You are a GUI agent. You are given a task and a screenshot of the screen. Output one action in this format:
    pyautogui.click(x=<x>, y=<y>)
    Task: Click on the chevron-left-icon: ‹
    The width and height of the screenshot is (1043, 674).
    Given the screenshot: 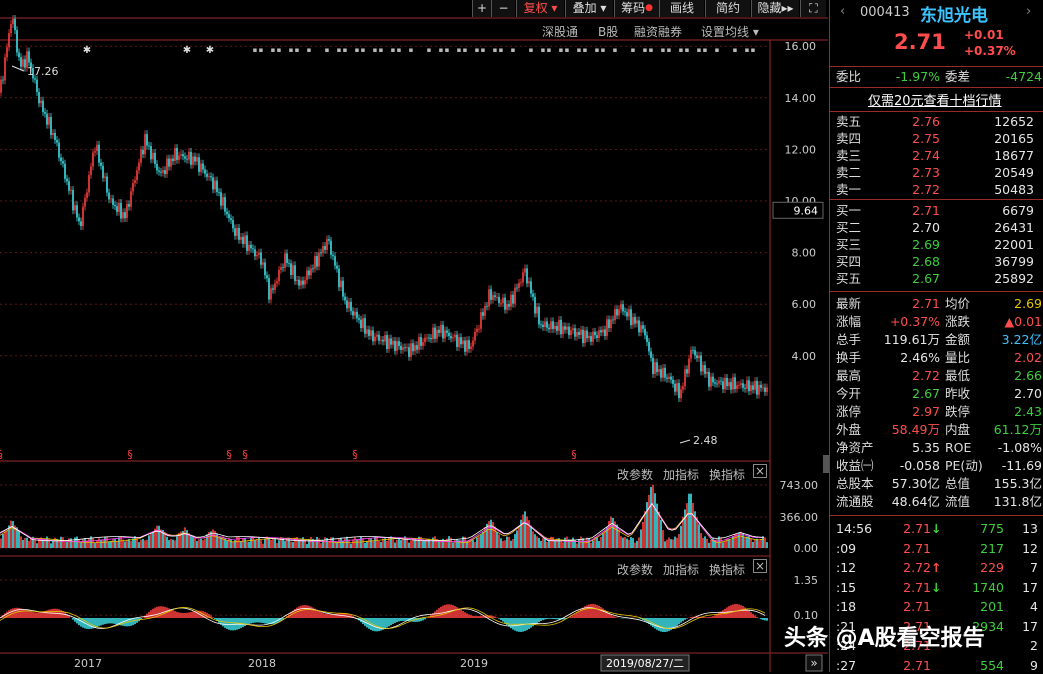 What is the action you would take?
    pyautogui.click(x=842, y=11)
    